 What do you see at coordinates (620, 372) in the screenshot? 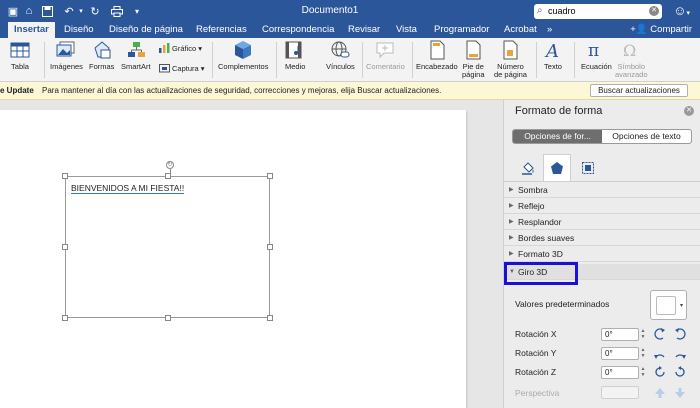
I see `rotation-z-input: 0°` at bounding box center [620, 372].